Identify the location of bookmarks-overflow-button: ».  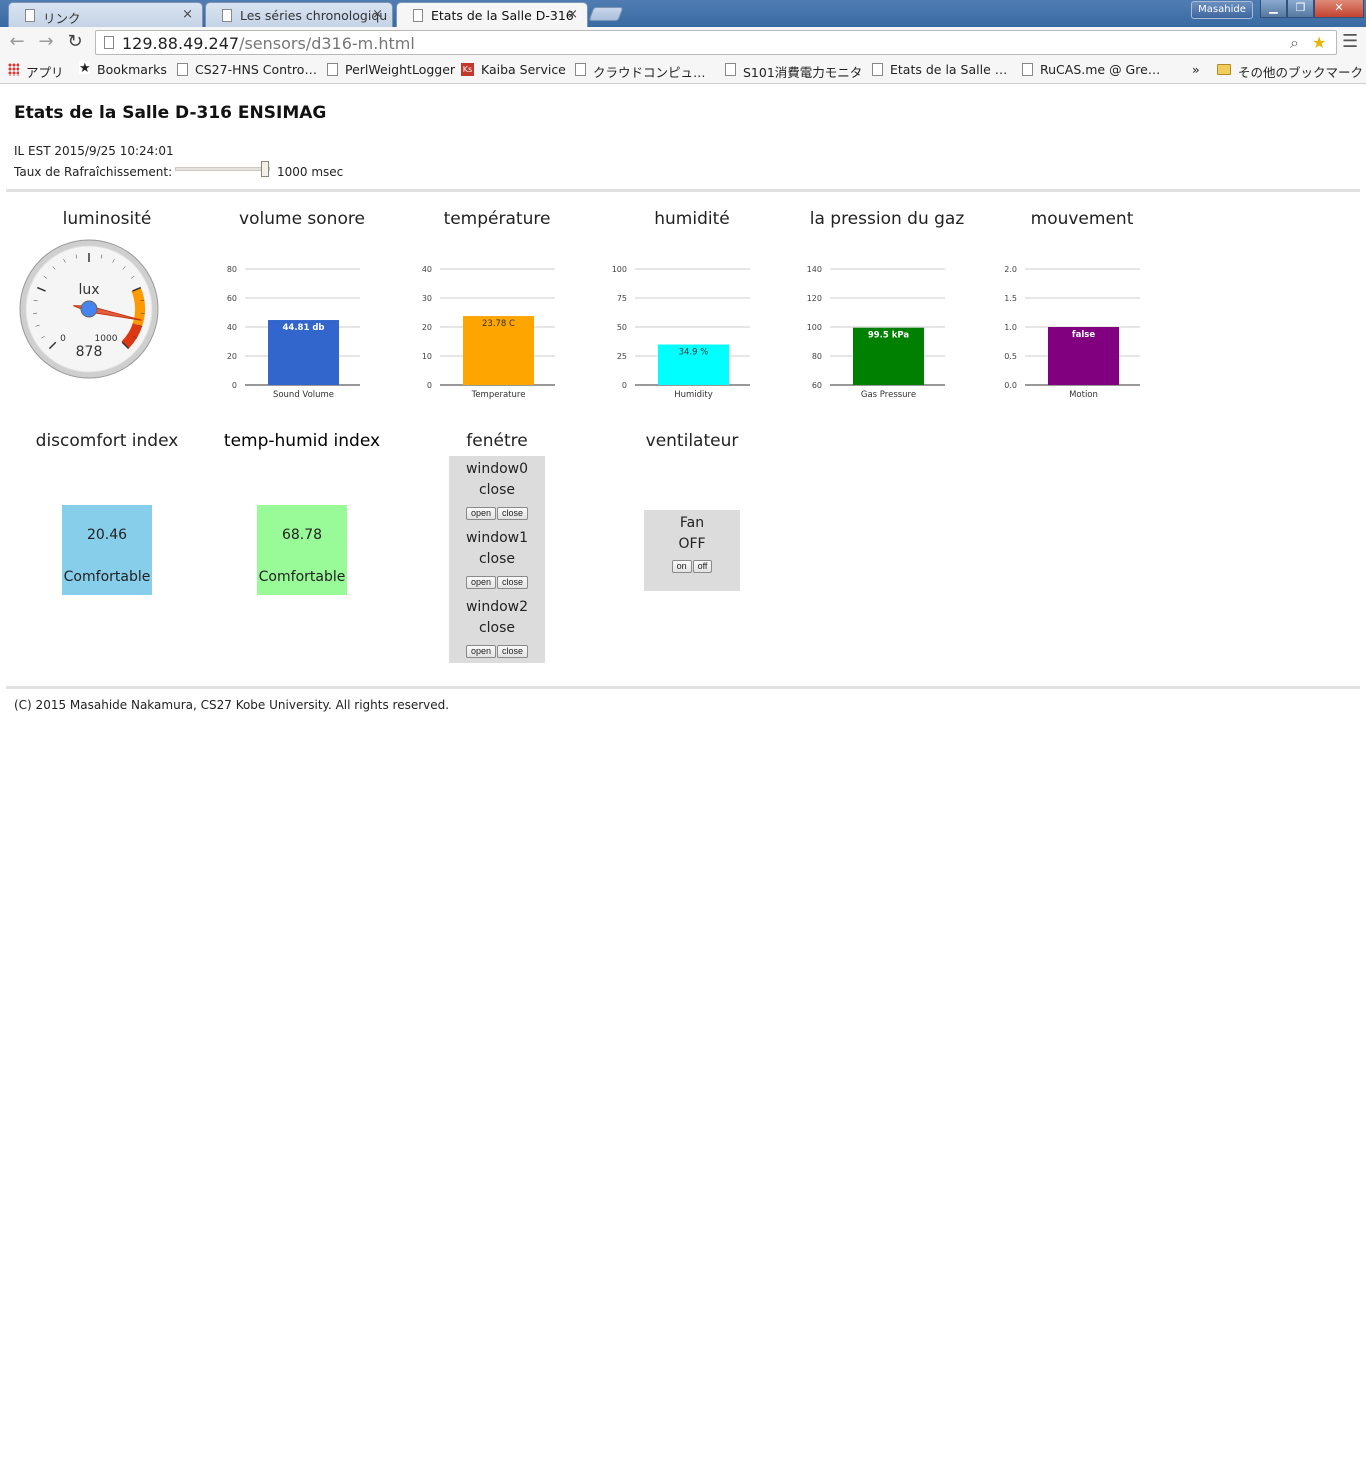
(1196, 69).